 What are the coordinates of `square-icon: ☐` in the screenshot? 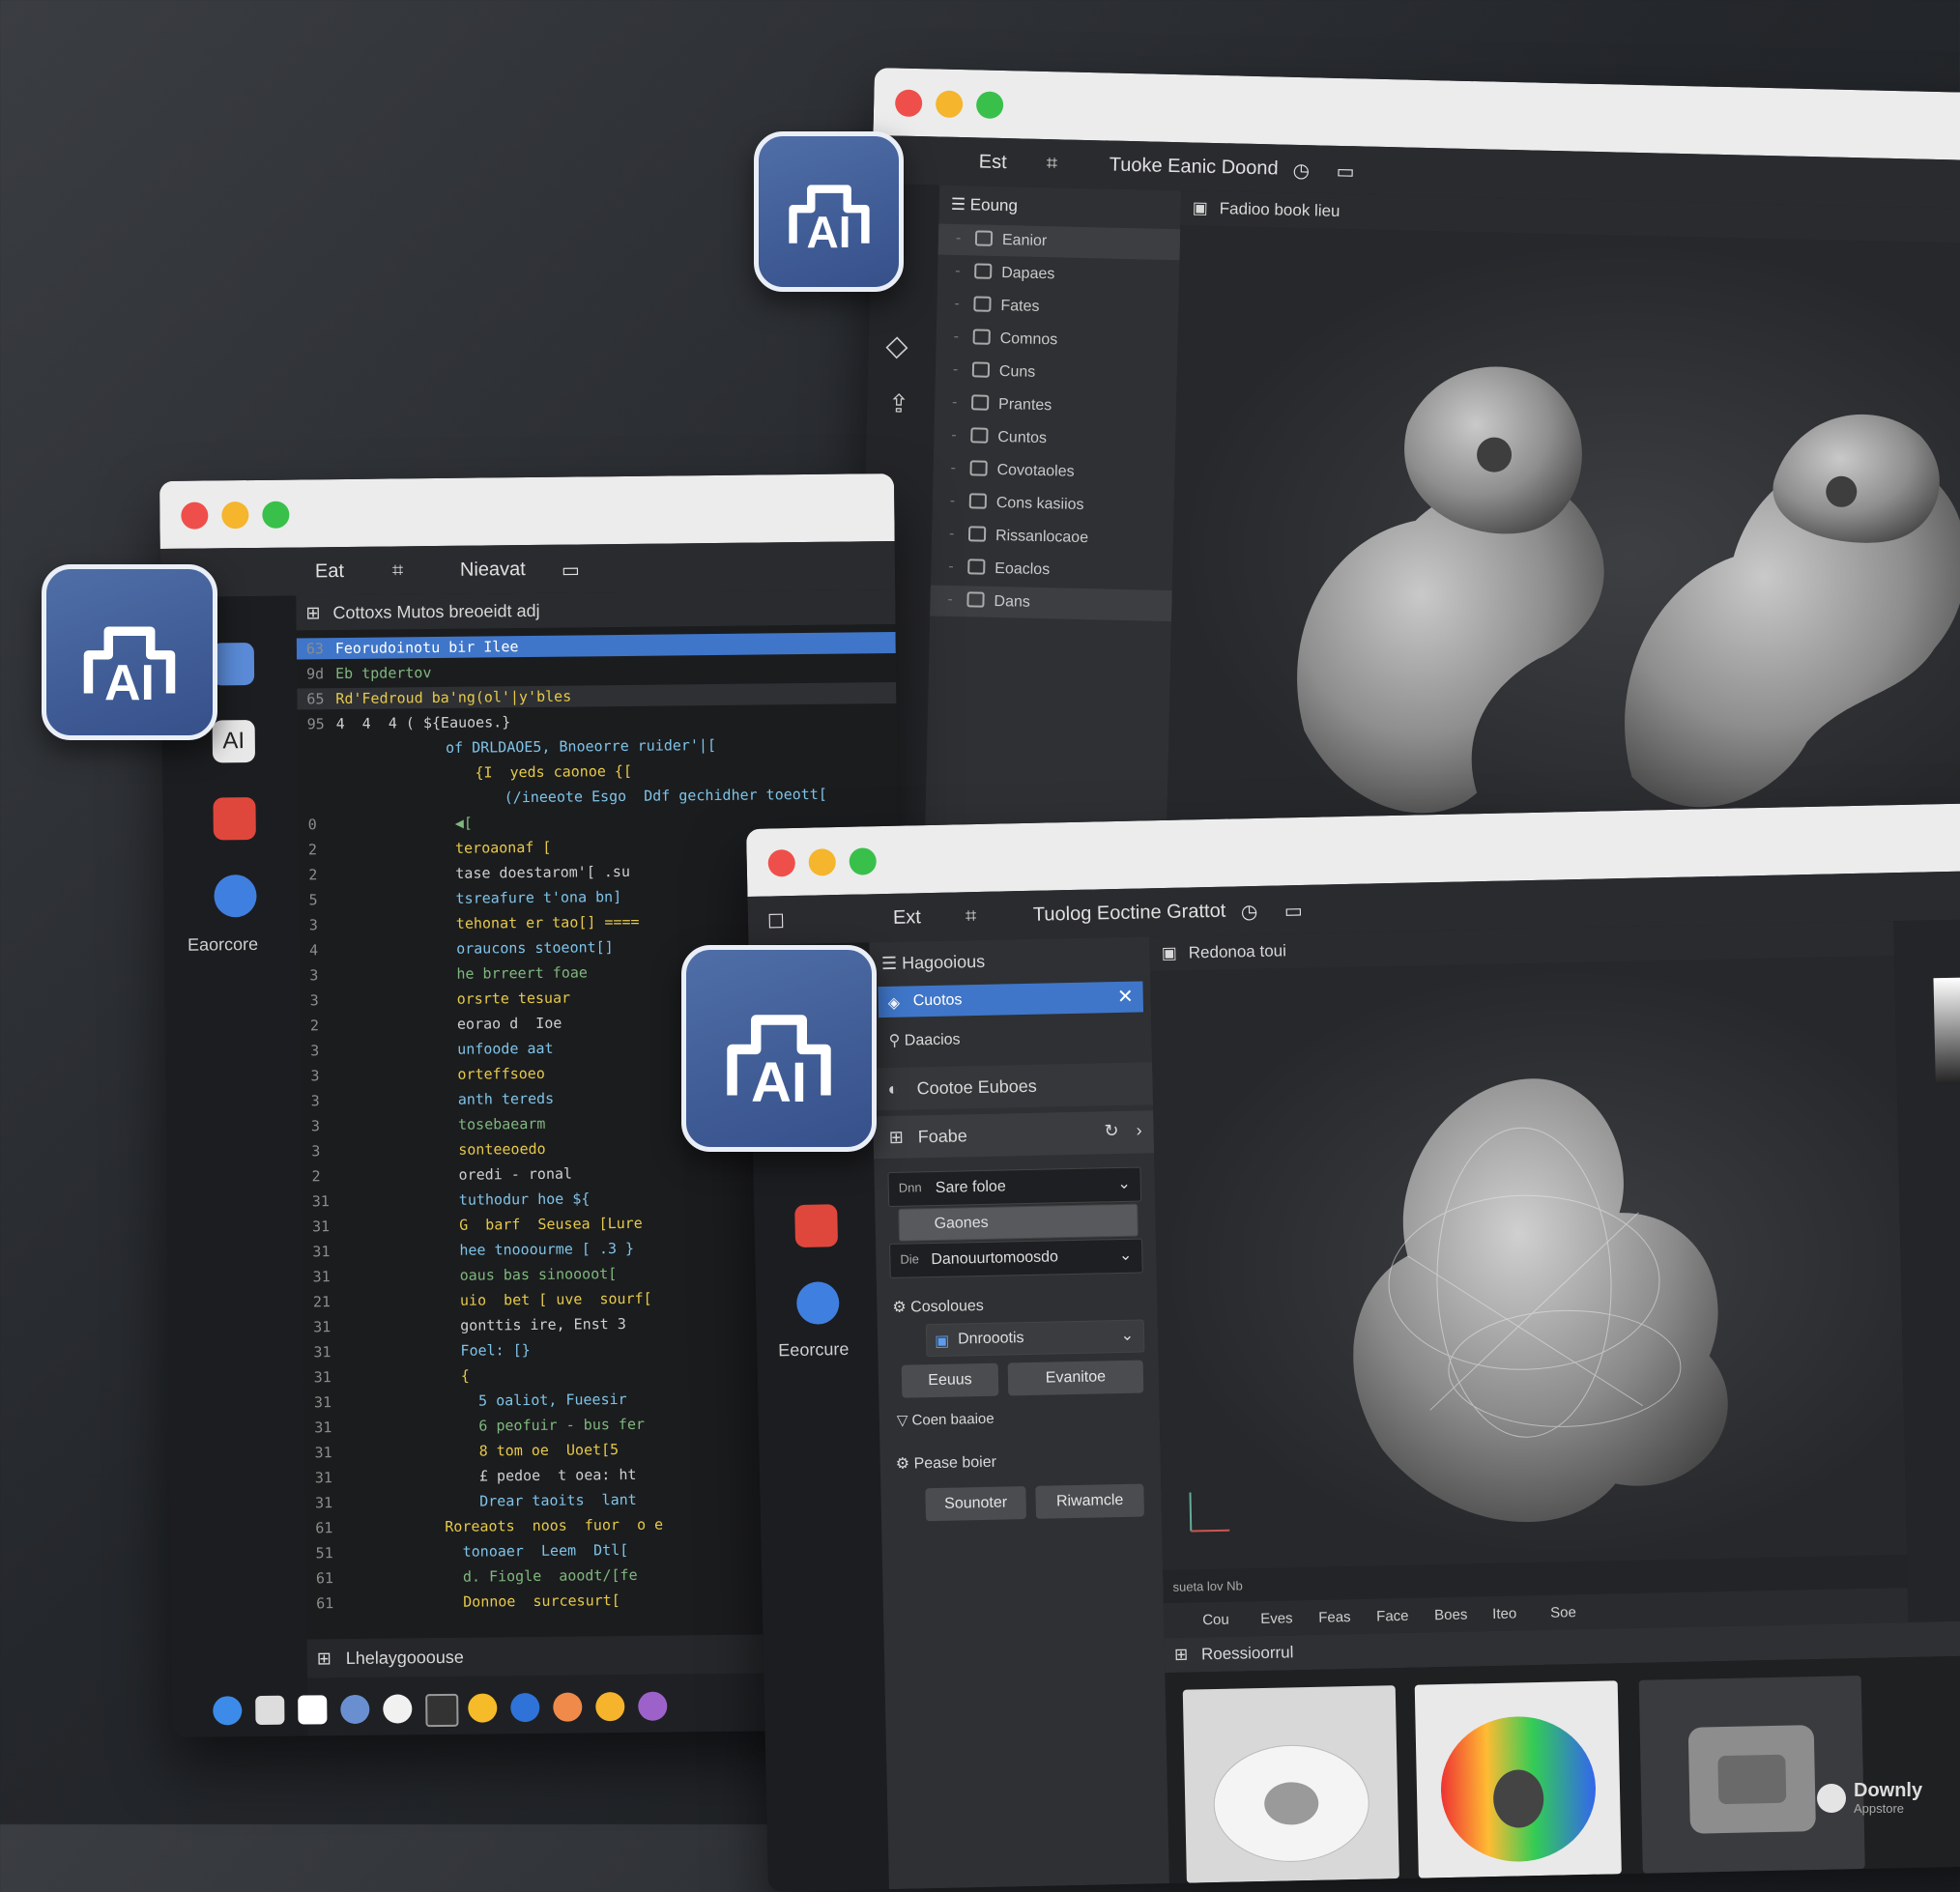 It's located at (776, 921).